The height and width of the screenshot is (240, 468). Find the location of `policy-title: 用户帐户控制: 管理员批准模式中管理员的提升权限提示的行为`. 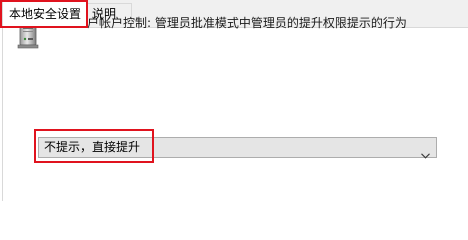

policy-title: 用户帐户控制: 管理员批准模式中管理员的提升权限提示的行为 is located at coordinates (241, 23).